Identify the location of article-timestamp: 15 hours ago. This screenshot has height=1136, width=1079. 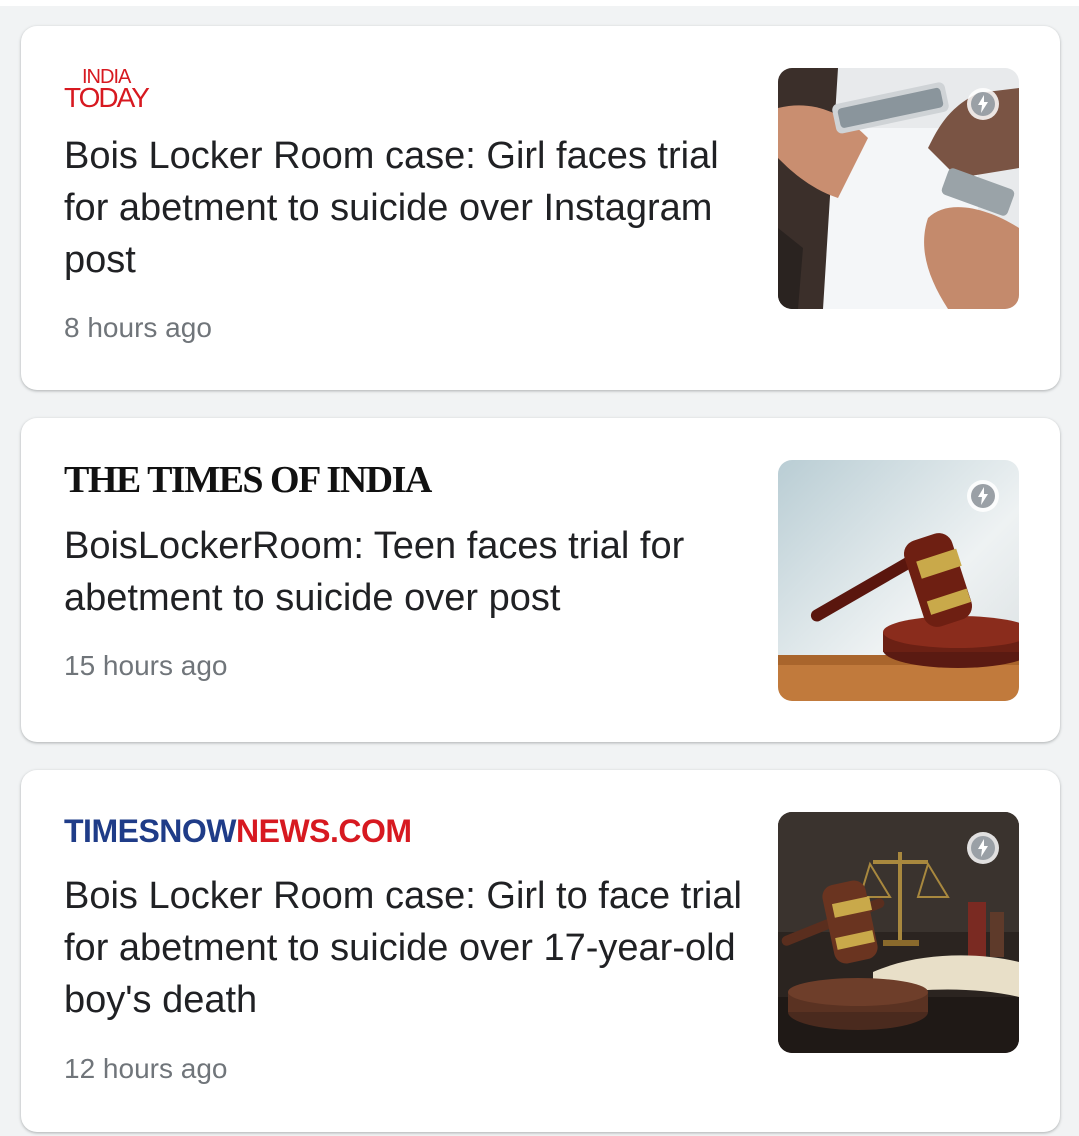
(146, 665).